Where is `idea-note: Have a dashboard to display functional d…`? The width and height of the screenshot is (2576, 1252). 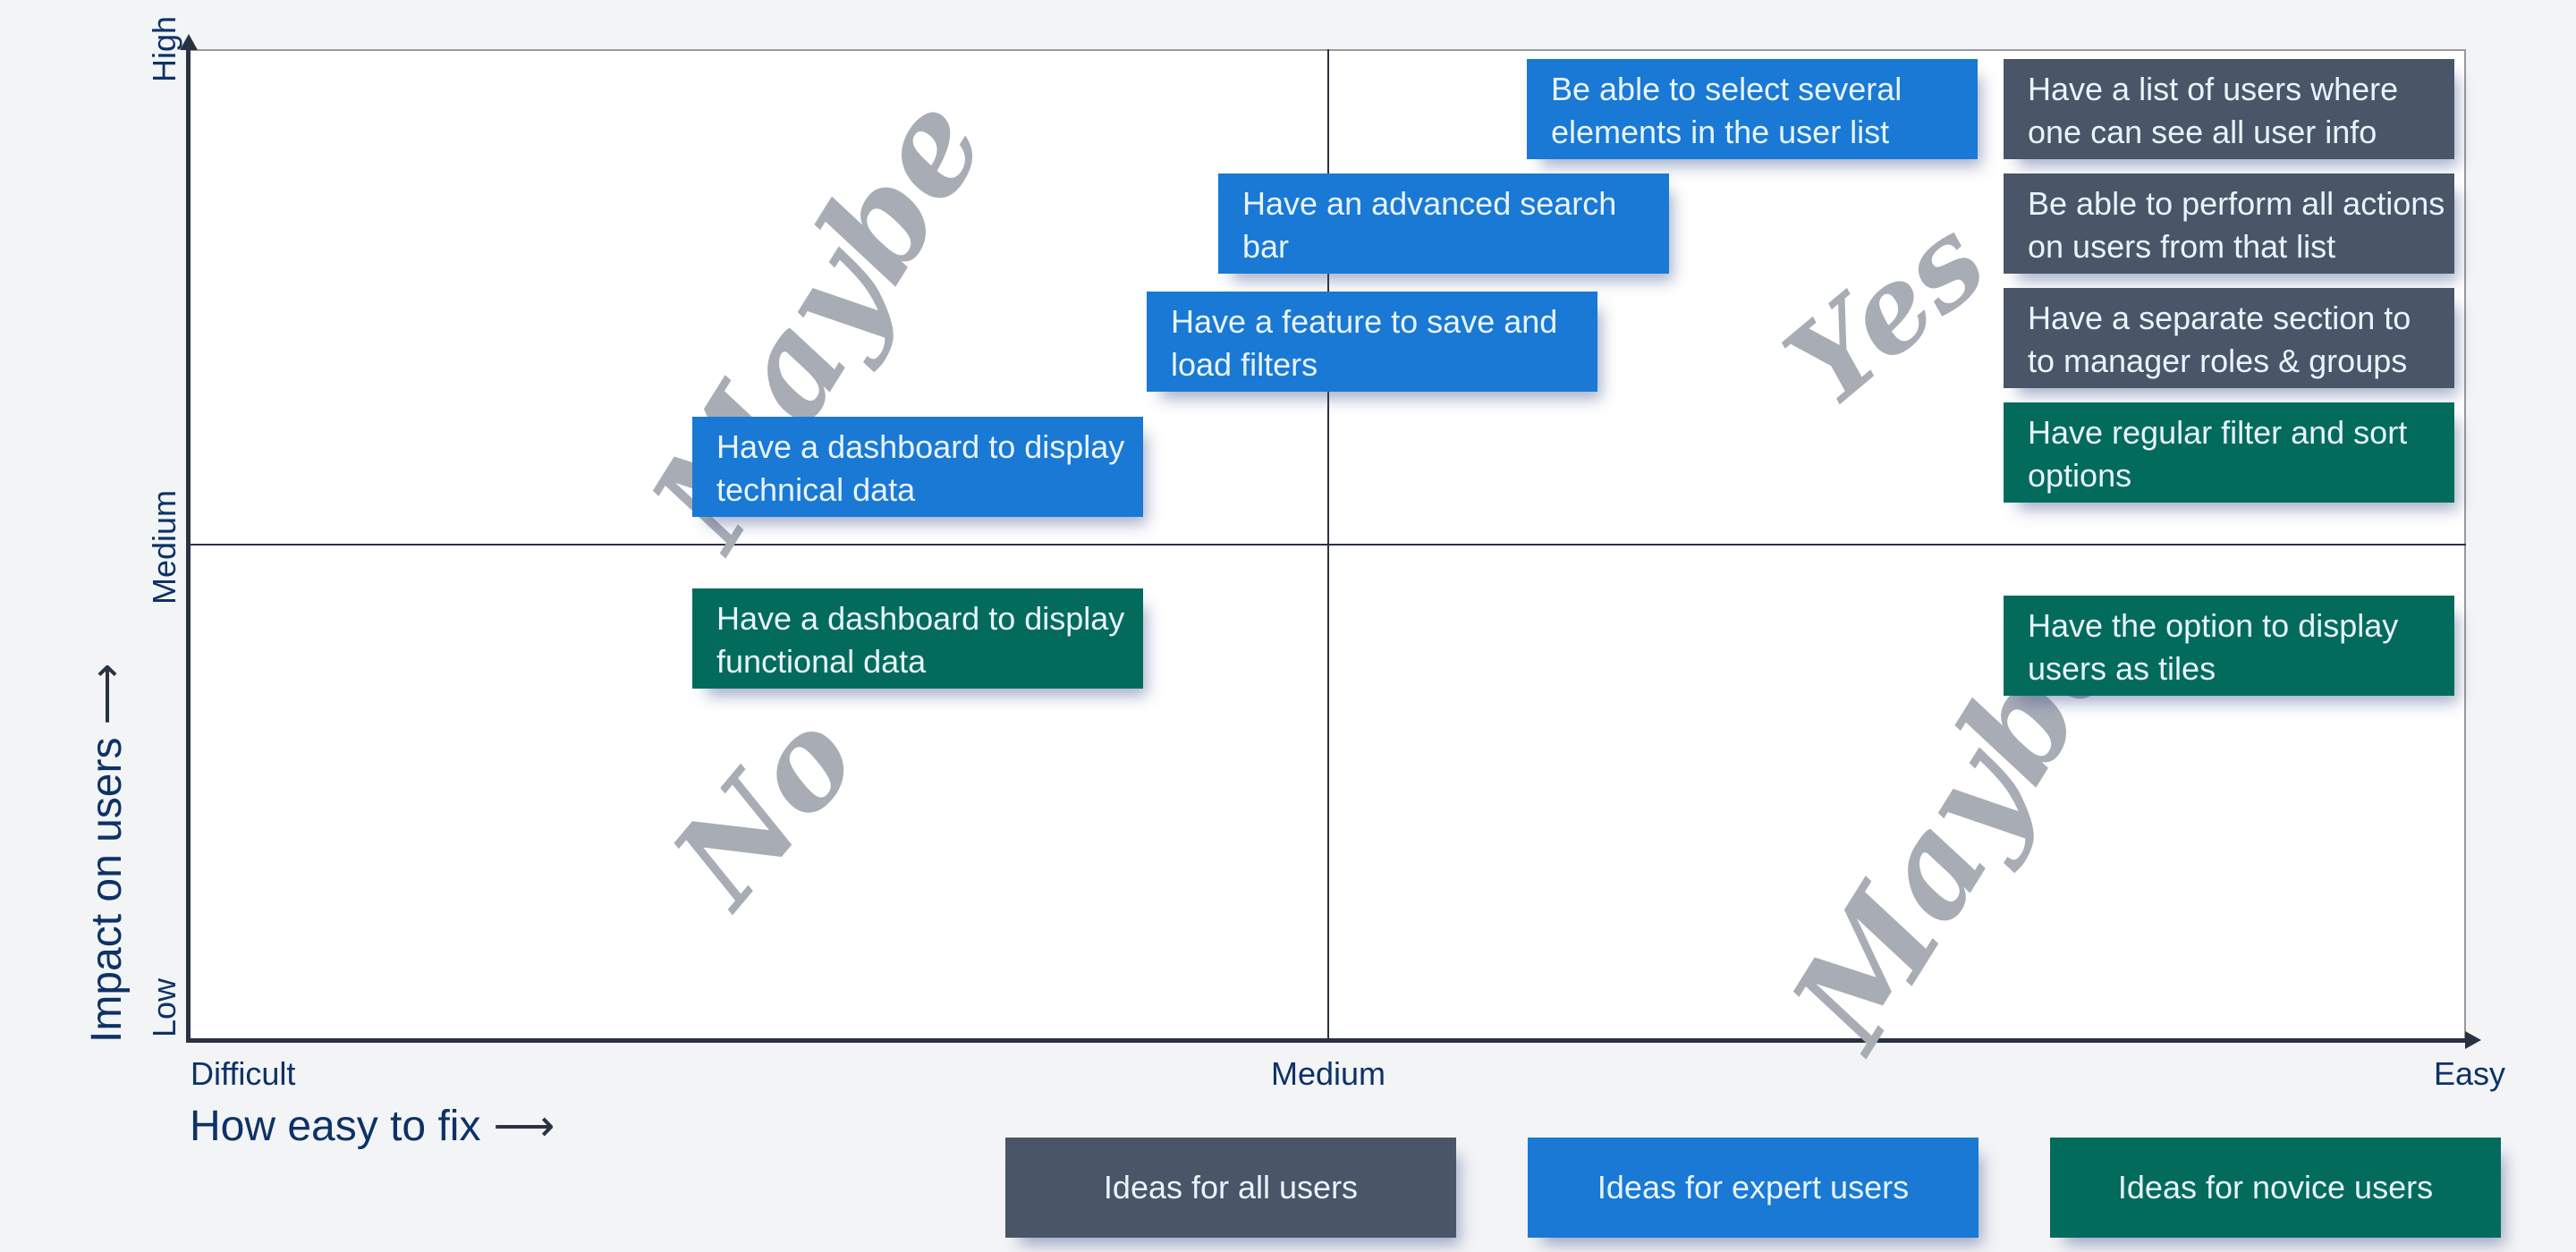 idea-note: Have a dashboard to display functional d… is located at coordinates (917, 639).